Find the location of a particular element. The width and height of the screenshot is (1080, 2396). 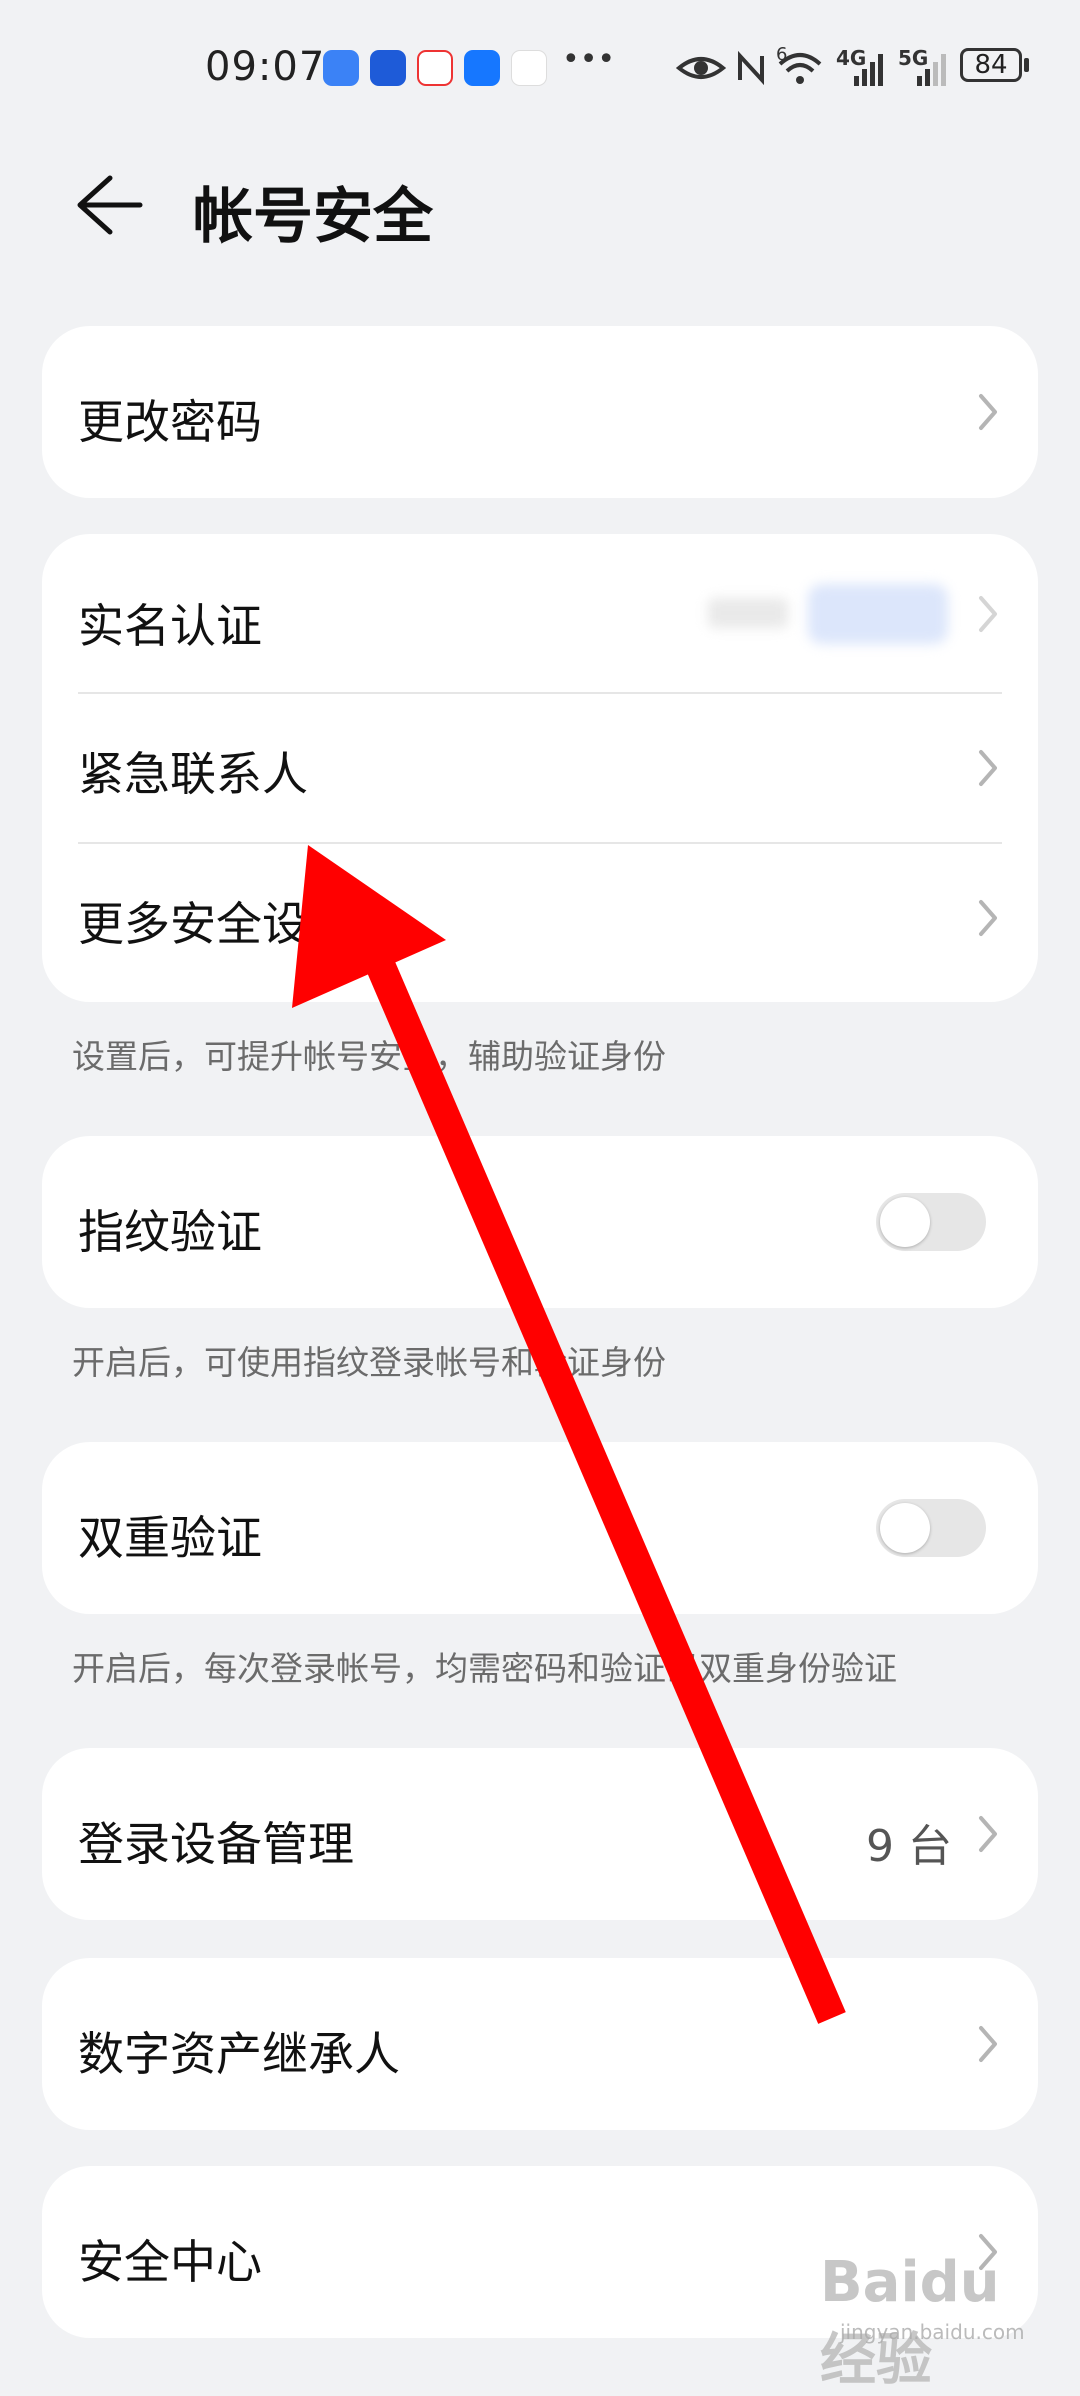

more-security-label: 更多安全设置 is located at coordinates (216, 924).